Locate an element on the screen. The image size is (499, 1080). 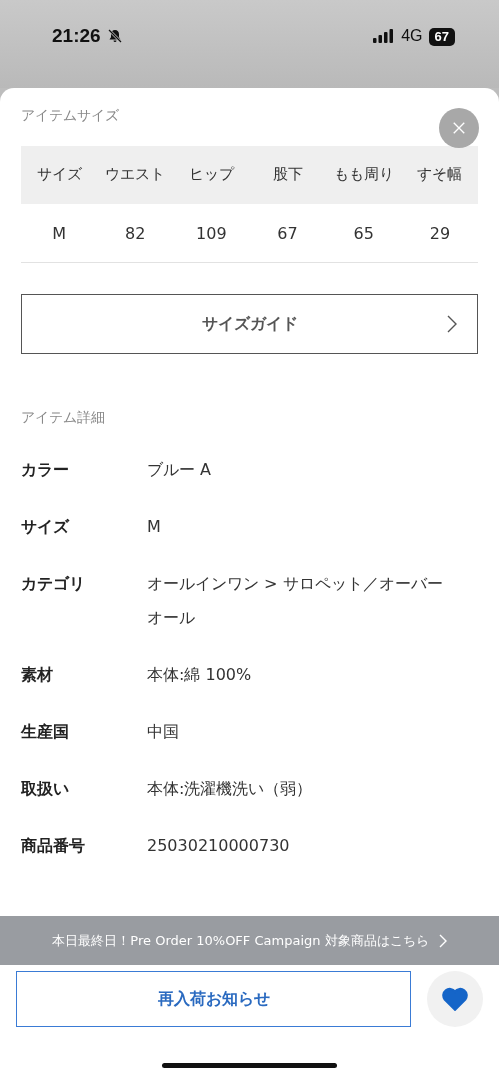
column-header: ヒップ is located at coordinates (211, 175).